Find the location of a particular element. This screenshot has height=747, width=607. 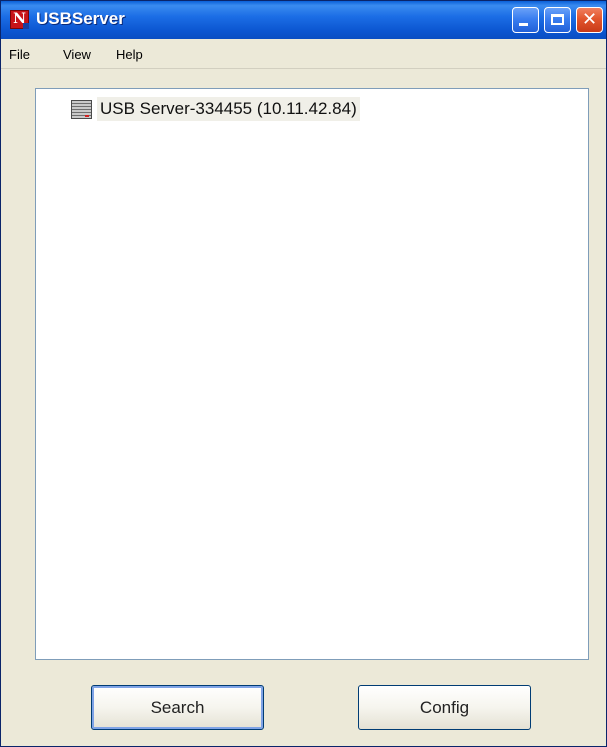

menu-file: File is located at coordinates (19, 54).